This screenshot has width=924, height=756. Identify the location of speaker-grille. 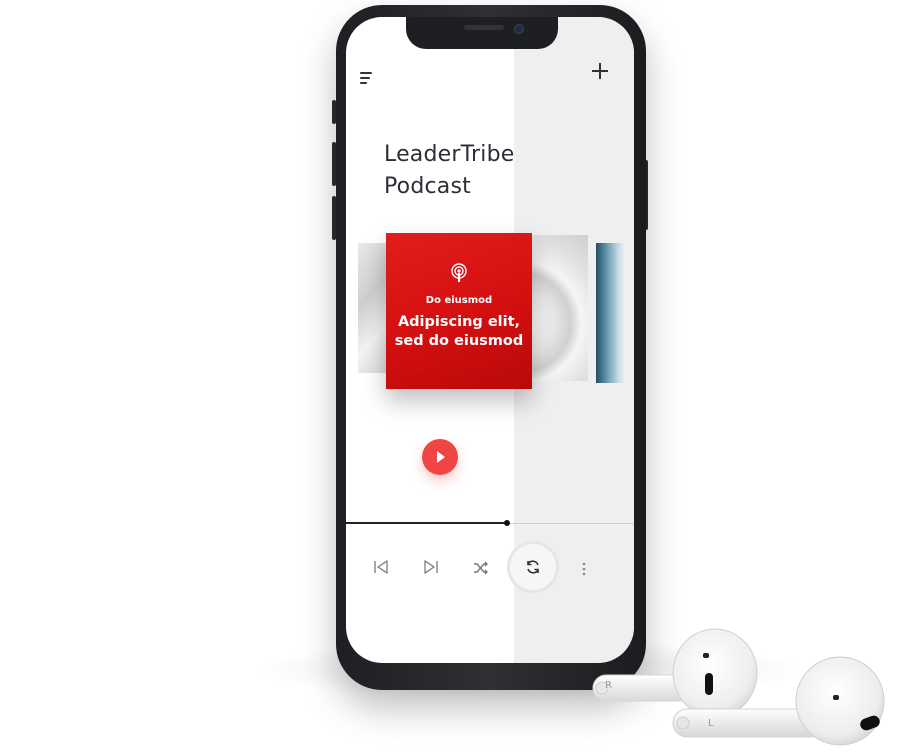
(484, 27).